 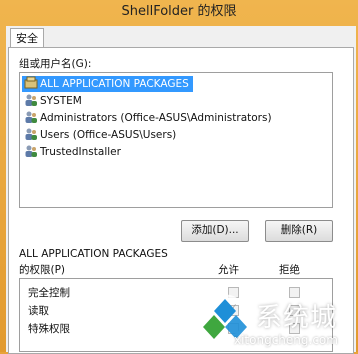 I want to click on permission-name: 读取, so click(x=38, y=311).